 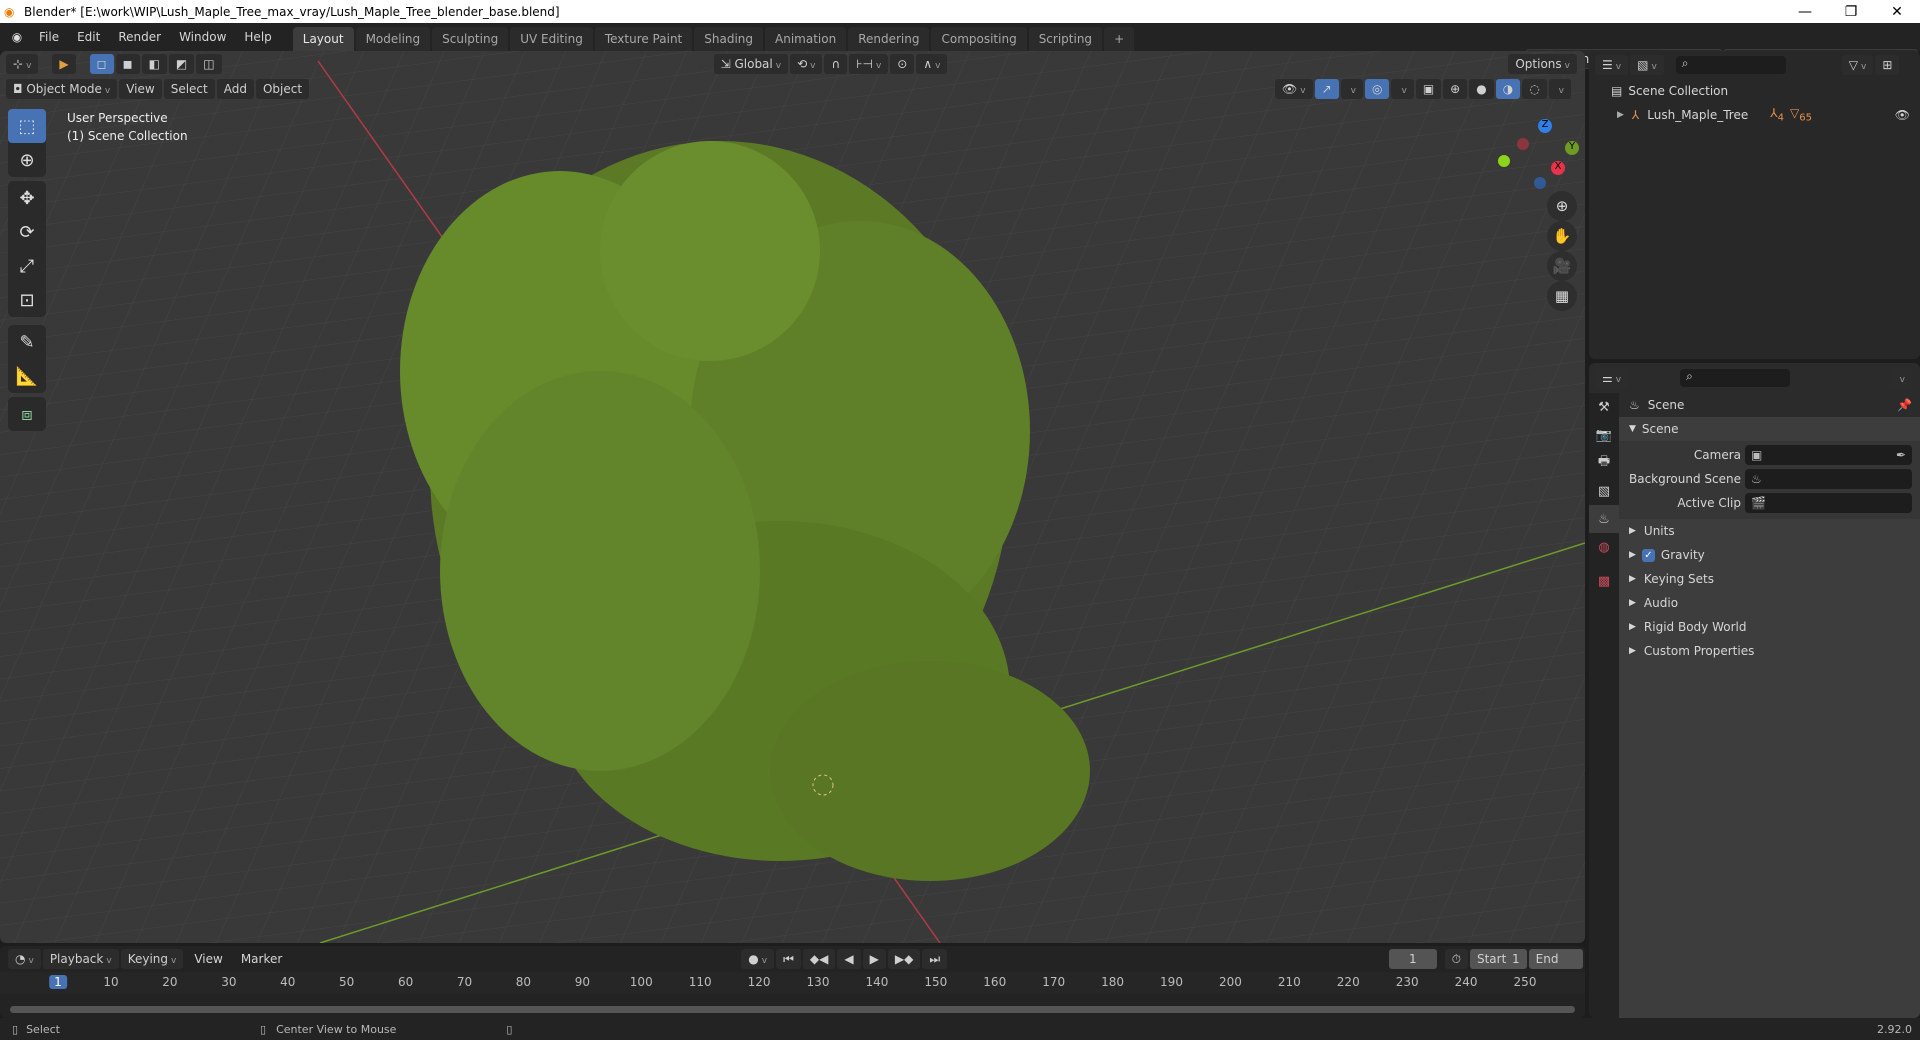 I want to click on start-frame-field: Start 1, so click(x=1498, y=959).